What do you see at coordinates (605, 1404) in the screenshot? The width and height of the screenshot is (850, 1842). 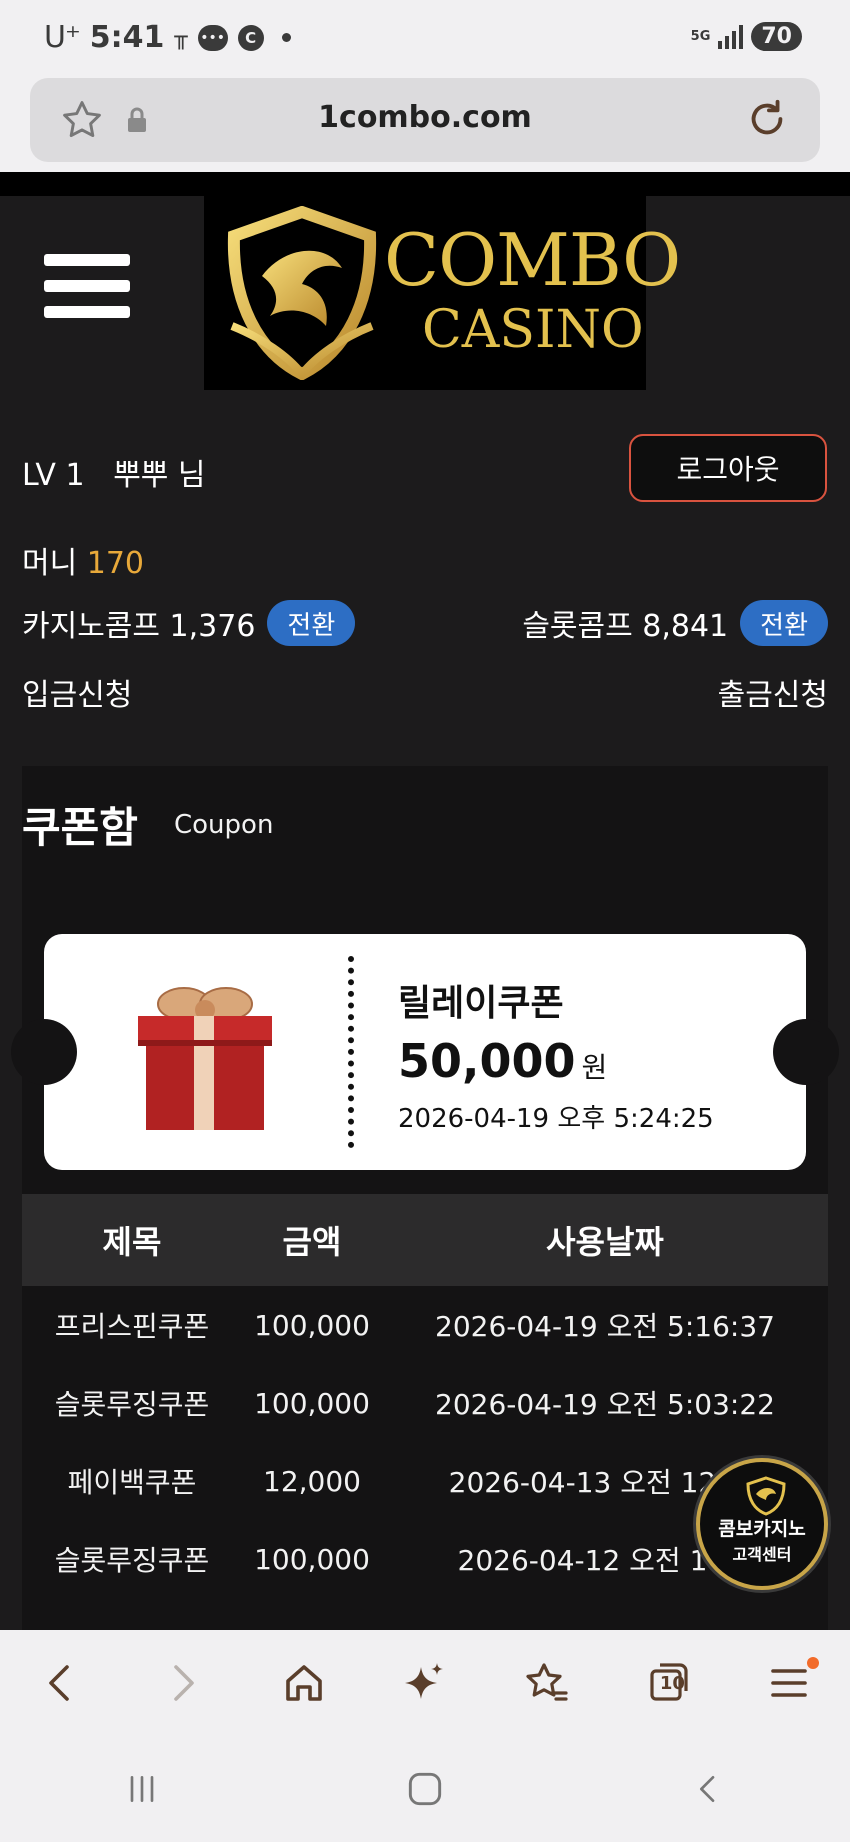 I see `cell-date: 2026-04-19 오전 5:03:22` at bounding box center [605, 1404].